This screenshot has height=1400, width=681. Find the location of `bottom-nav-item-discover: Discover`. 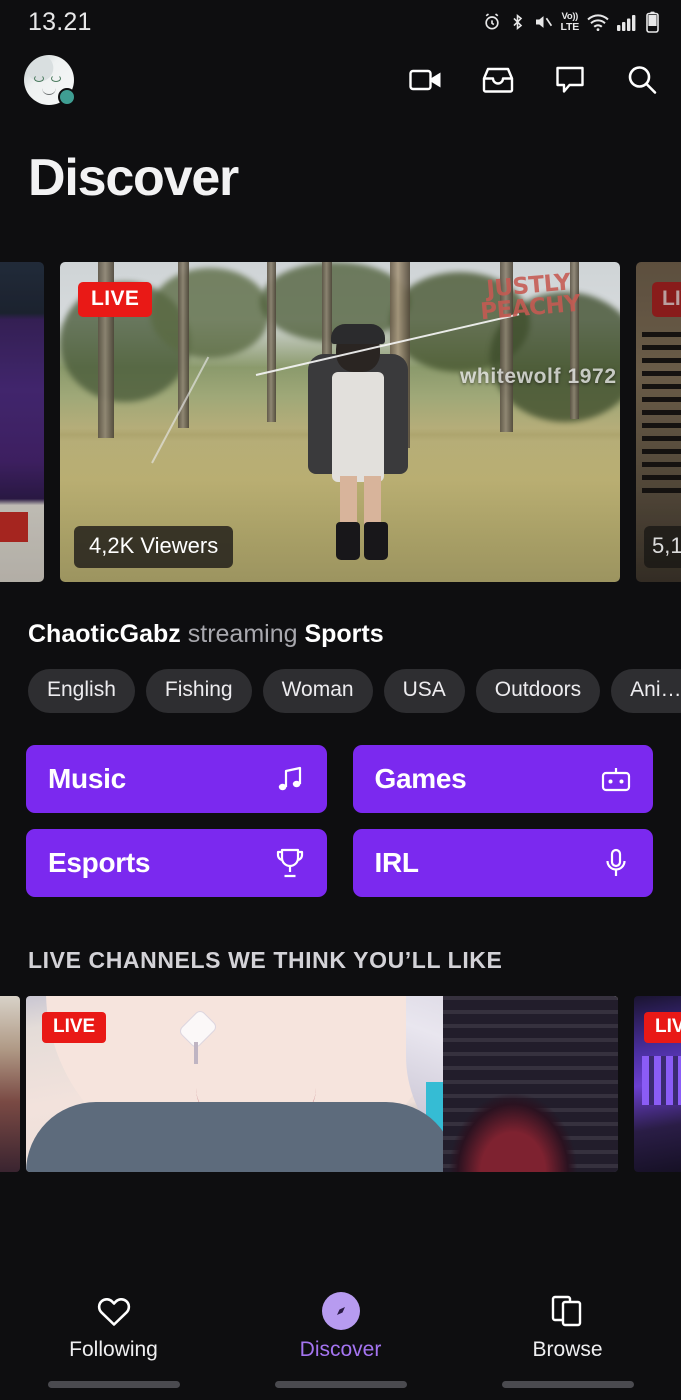

bottom-nav-item-discover: Discover is located at coordinates (340, 1328).